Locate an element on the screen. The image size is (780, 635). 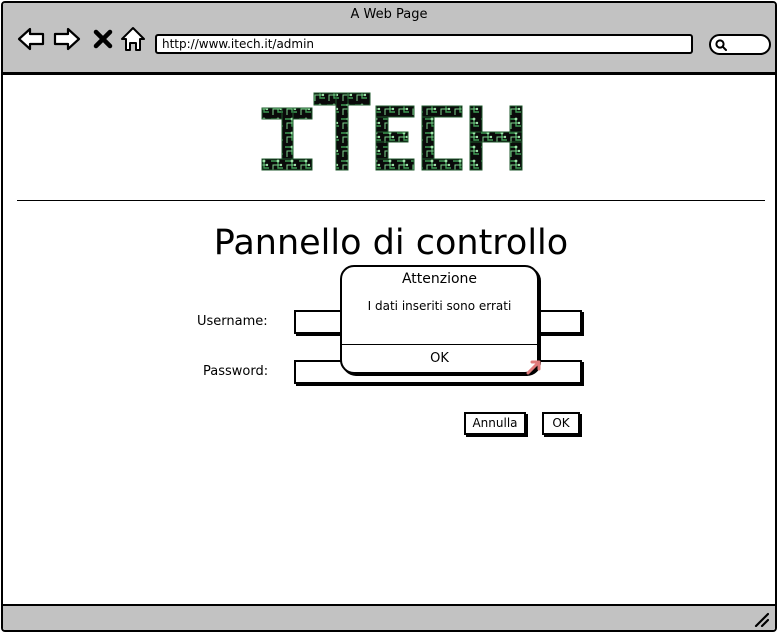
forward-arrow-icon is located at coordinates (67, 39).